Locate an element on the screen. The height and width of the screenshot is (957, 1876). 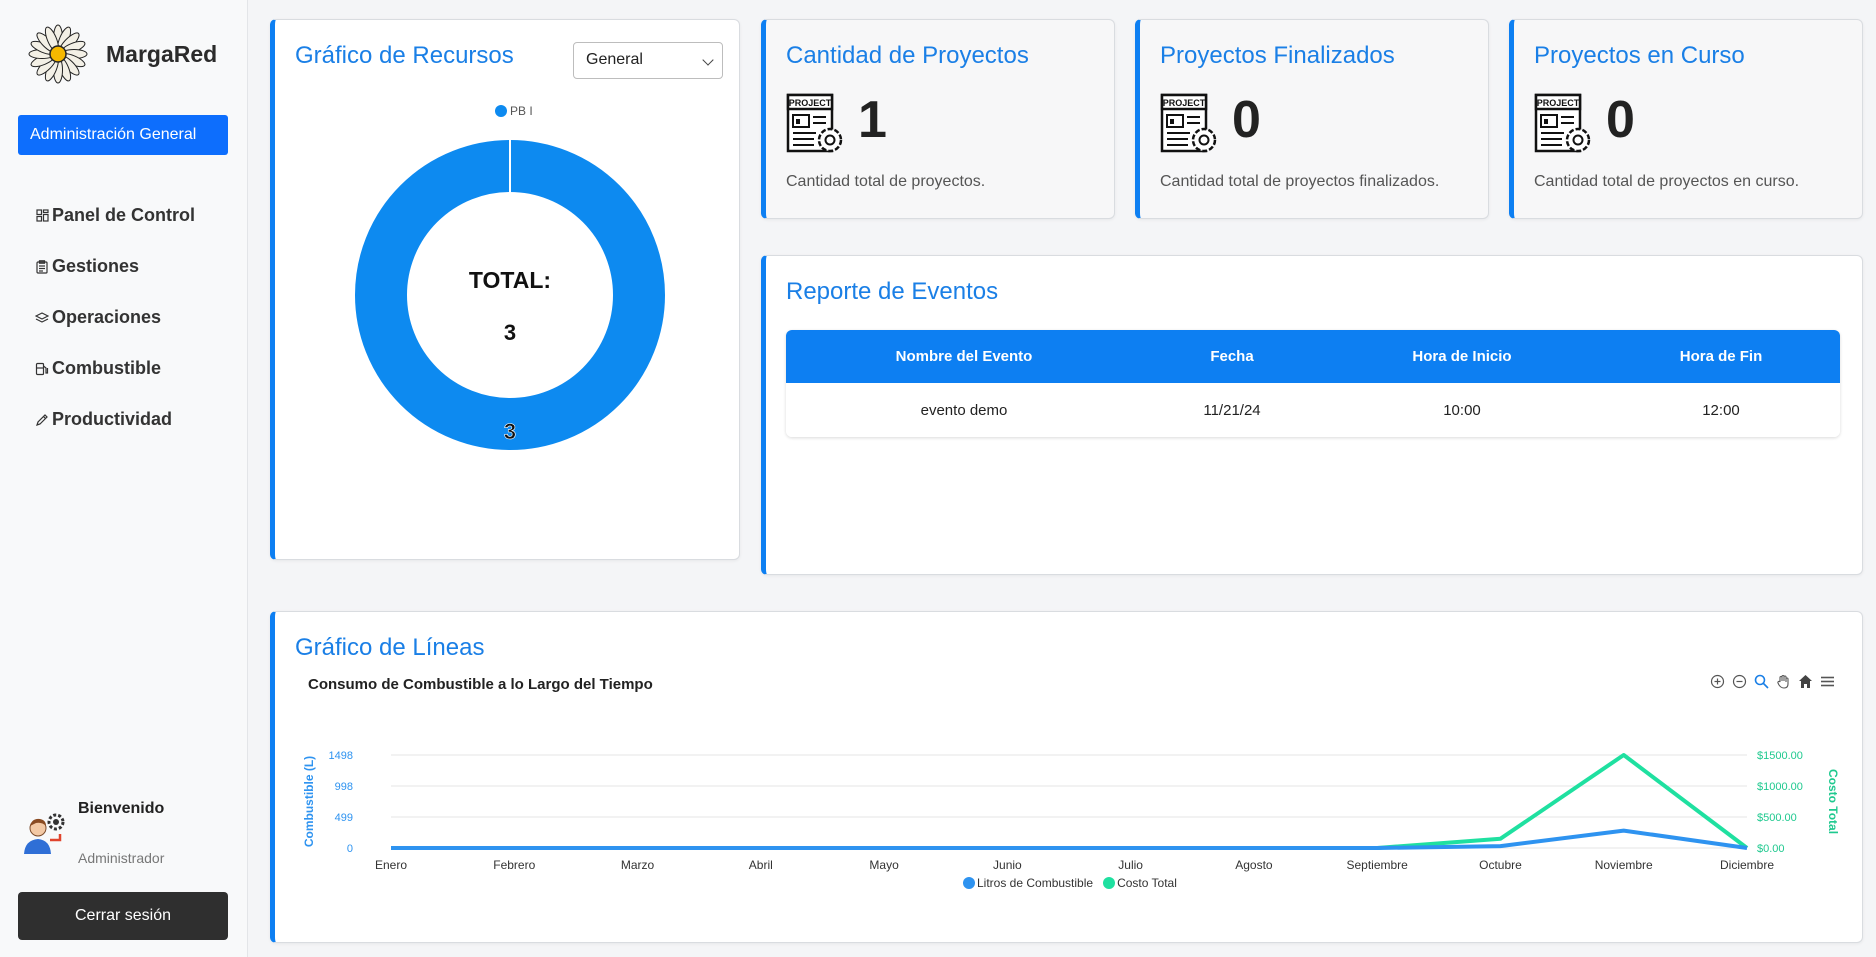
brand: MargaRed is located at coordinates (122, 54).